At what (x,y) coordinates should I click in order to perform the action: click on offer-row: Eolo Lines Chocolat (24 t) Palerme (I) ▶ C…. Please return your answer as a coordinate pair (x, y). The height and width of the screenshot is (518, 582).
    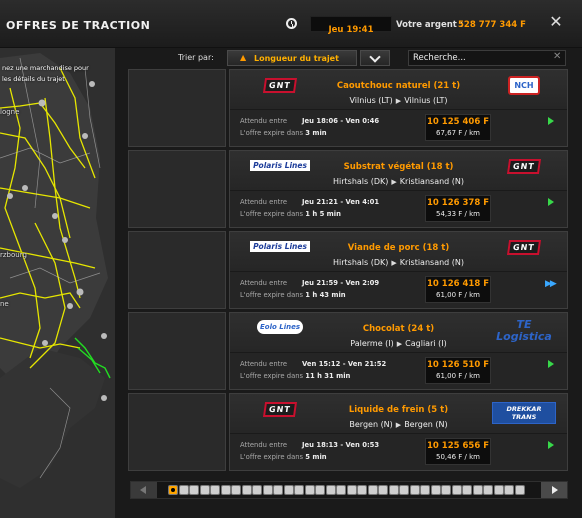
    Looking at the image, I should click on (348, 351).